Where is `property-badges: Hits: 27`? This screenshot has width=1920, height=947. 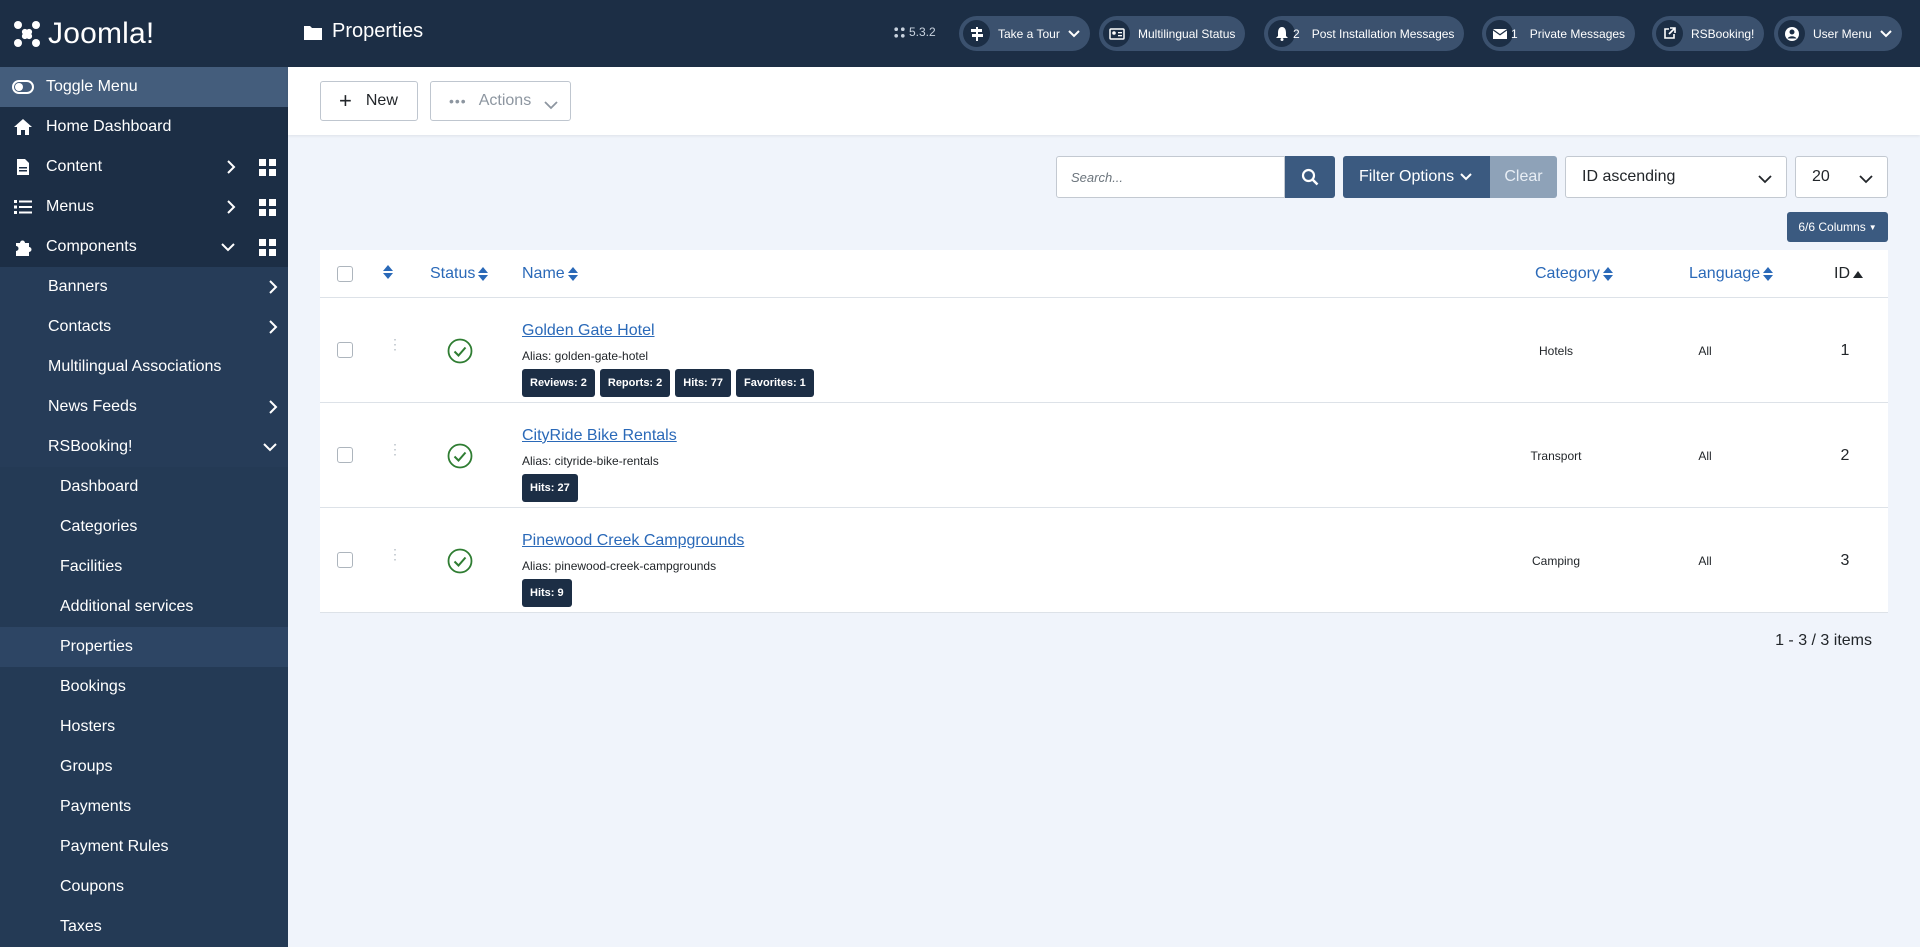
property-badges: Hits: 27 is located at coordinates (550, 488).